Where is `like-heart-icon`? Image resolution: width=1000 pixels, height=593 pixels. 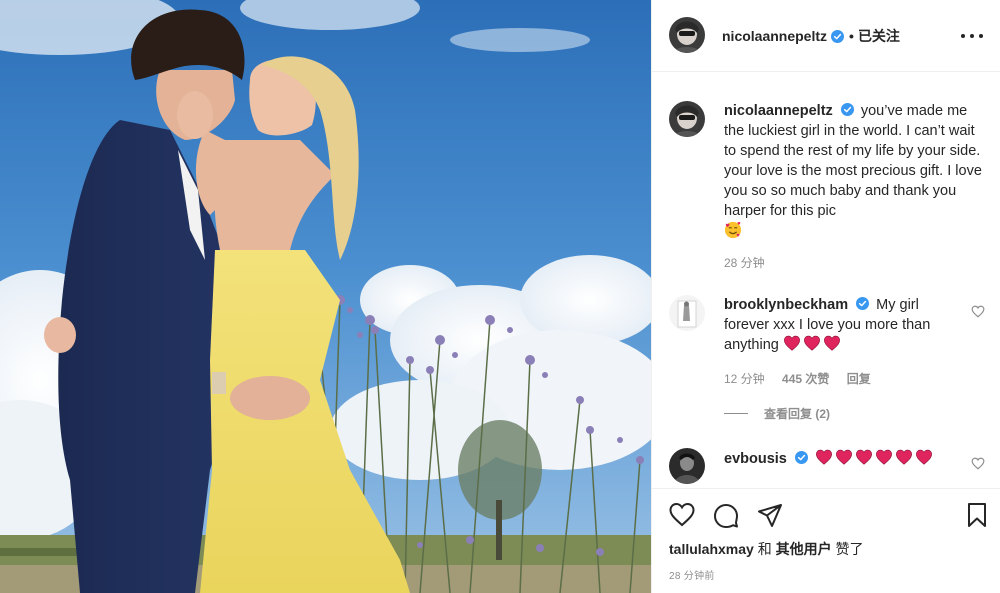
like-heart-icon is located at coordinates (682, 515).